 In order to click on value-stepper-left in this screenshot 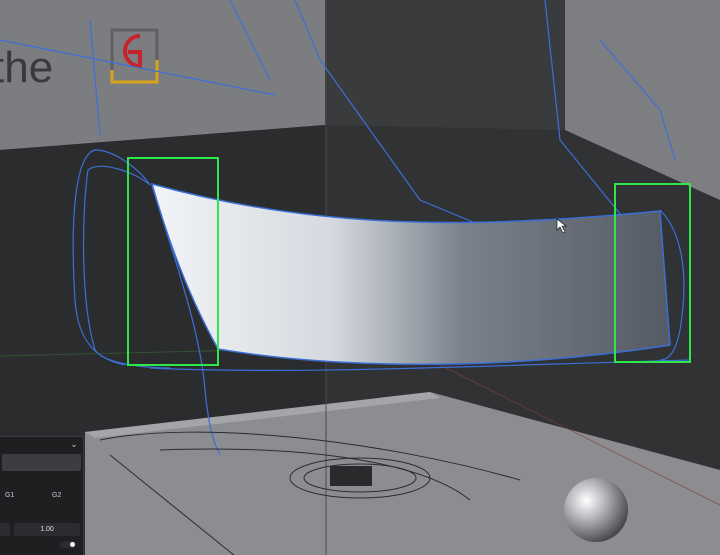, I will do `click(5, 529)`.